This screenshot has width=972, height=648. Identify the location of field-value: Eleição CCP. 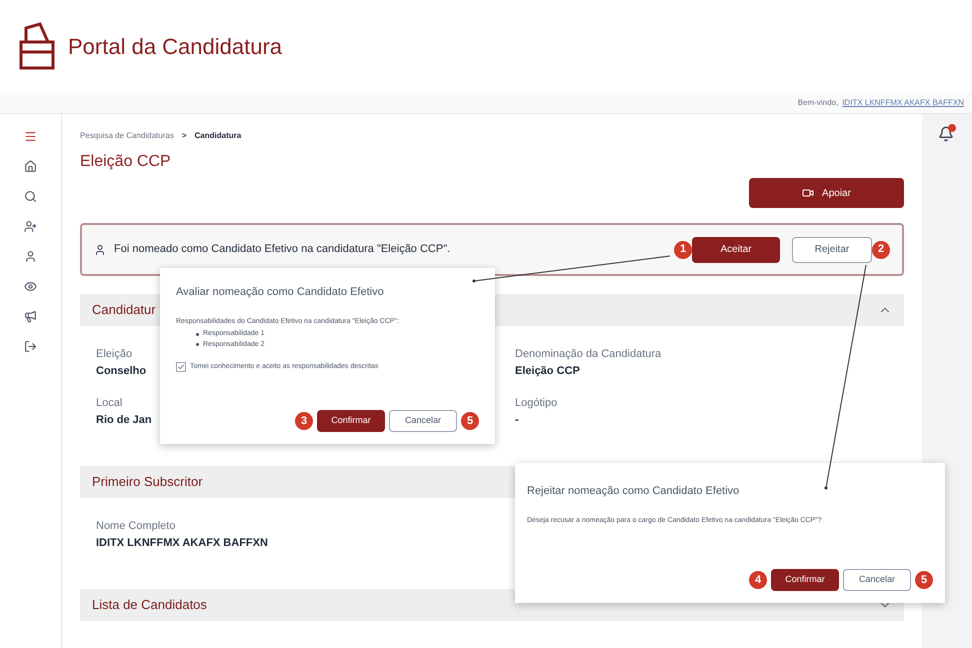
(547, 371).